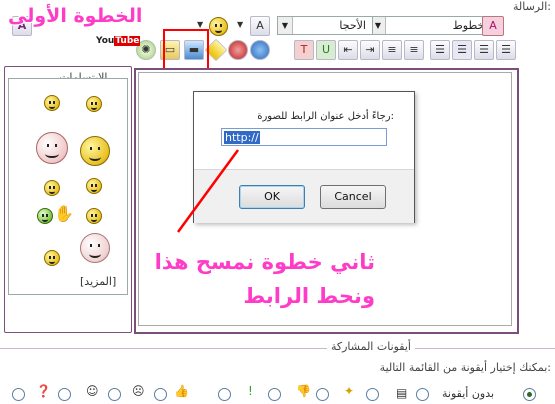 This screenshot has height=404, width=555. What do you see at coordinates (181, 391) in the screenshot?
I see `thumbs-up-icon: 👍` at bounding box center [181, 391].